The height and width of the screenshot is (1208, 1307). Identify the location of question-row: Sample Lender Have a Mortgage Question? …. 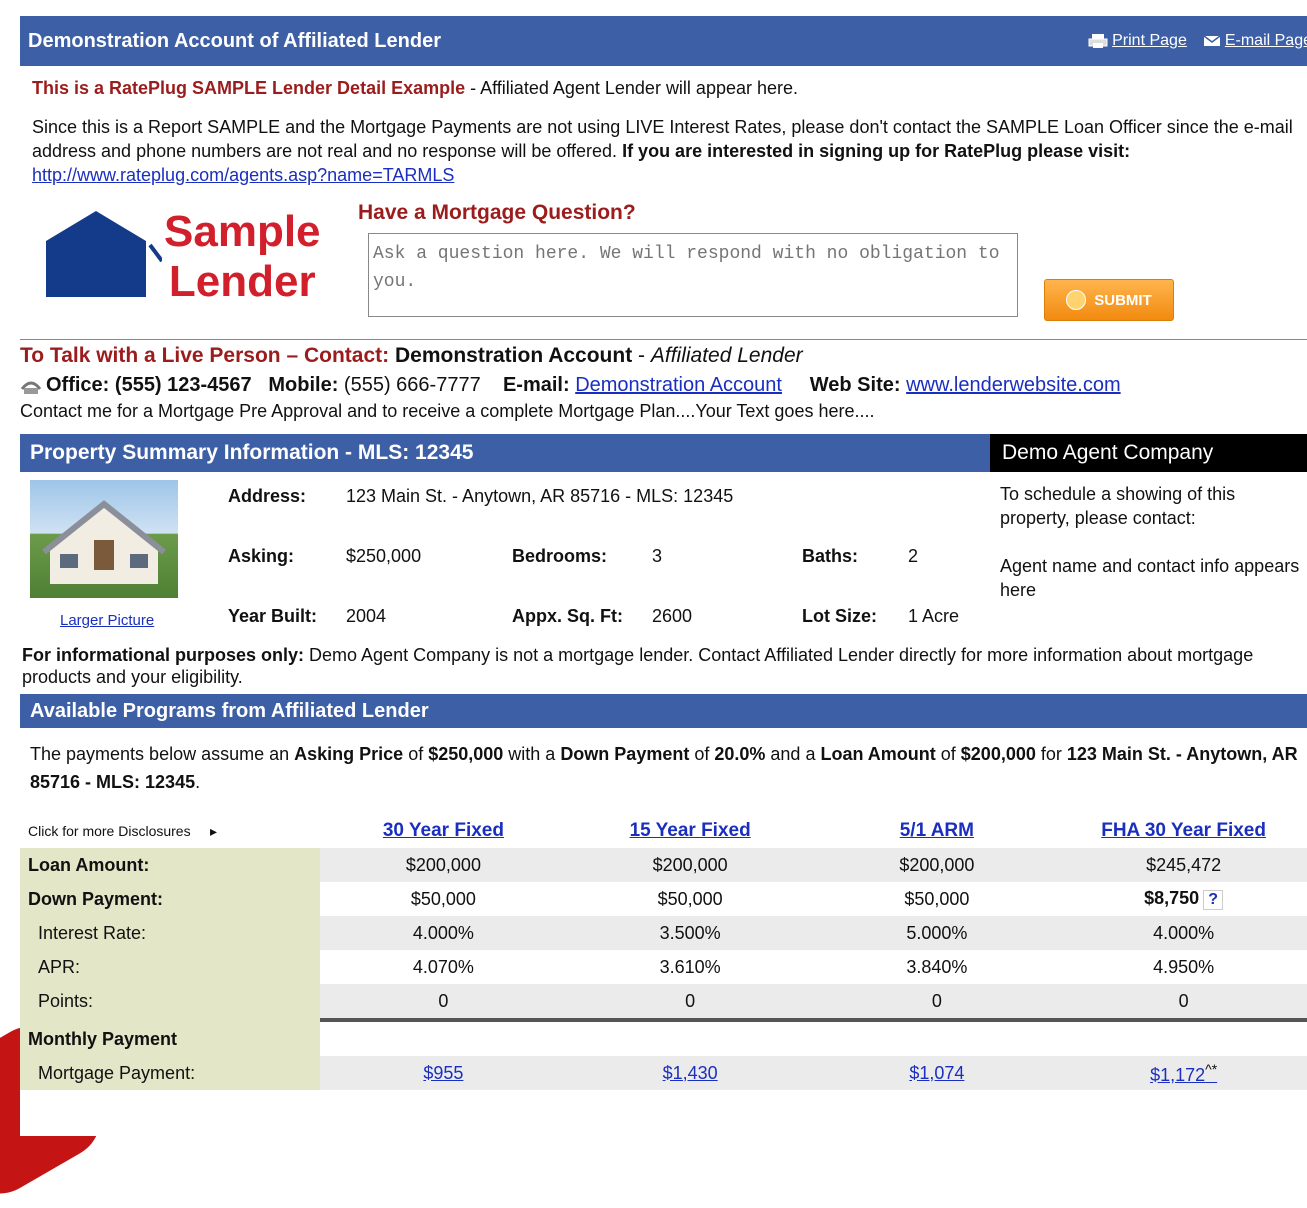
(663, 260).